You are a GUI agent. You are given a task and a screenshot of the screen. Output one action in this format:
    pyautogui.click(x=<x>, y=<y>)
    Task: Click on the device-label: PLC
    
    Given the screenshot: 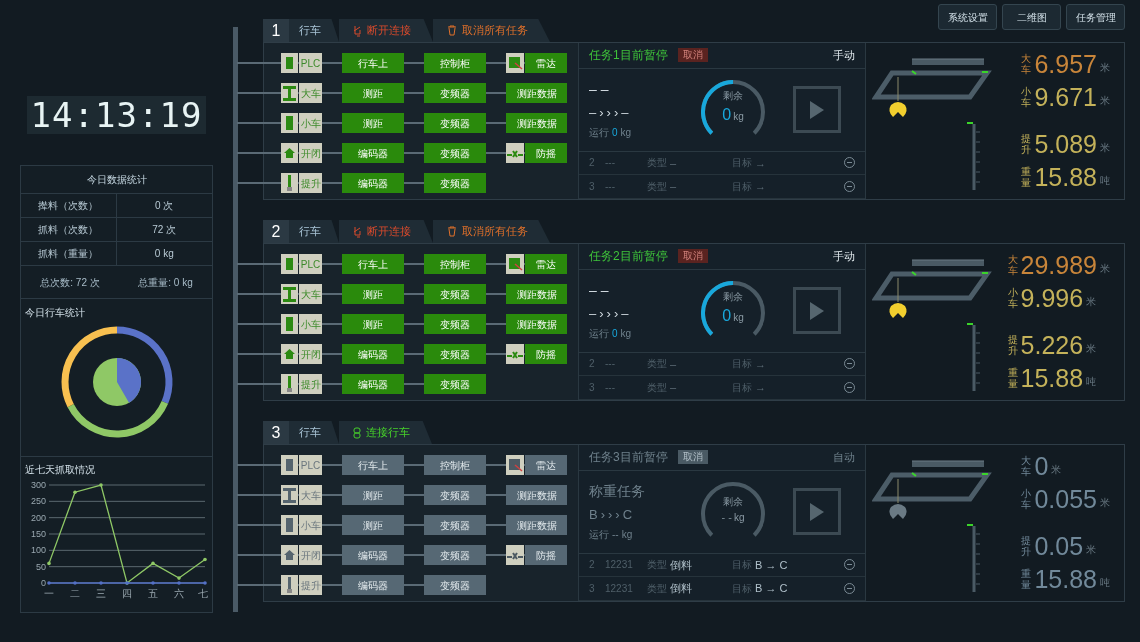 What is the action you would take?
    pyautogui.click(x=310, y=264)
    